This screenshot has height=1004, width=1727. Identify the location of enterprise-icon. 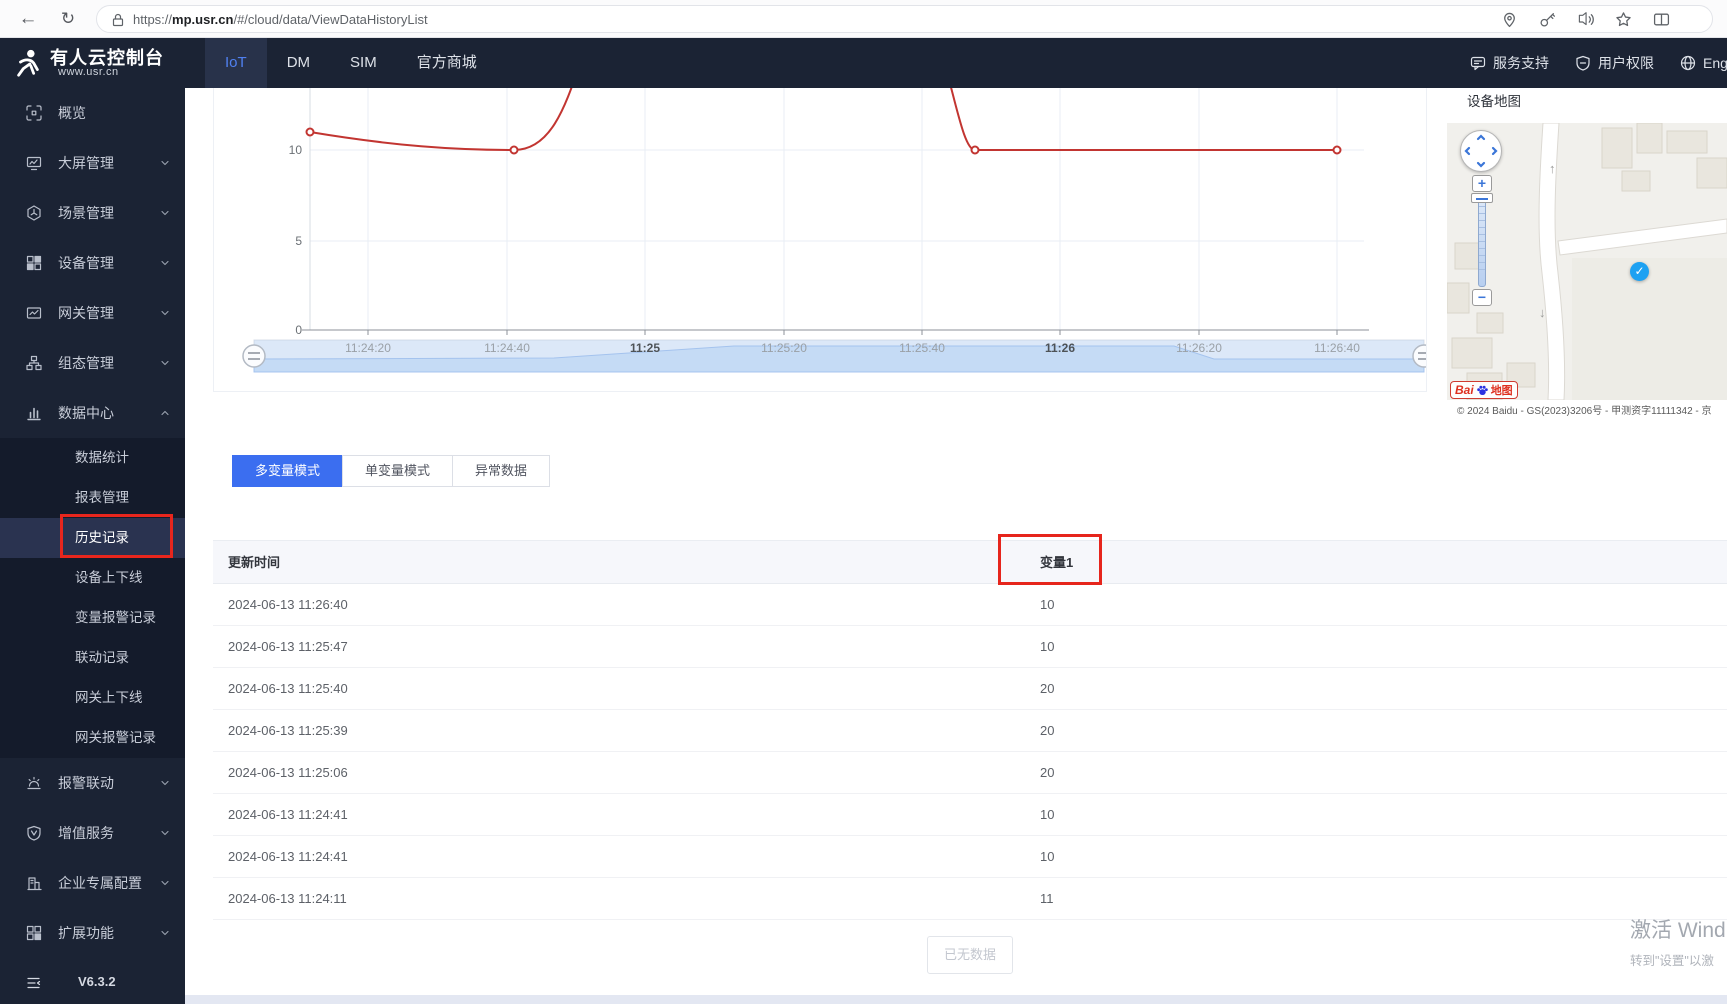
(34, 883).